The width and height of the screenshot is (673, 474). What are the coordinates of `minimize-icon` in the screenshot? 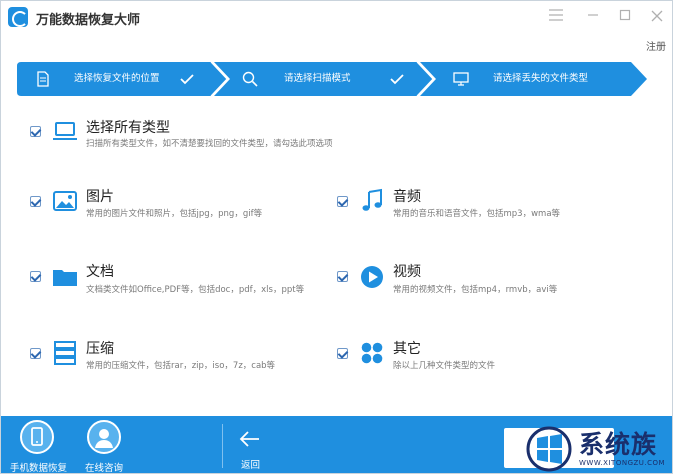 It's located at (593, 17).